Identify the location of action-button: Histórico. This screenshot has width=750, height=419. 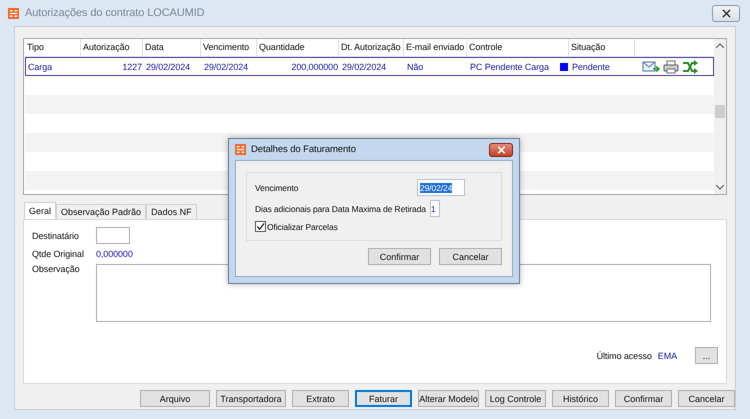
(580, 398).